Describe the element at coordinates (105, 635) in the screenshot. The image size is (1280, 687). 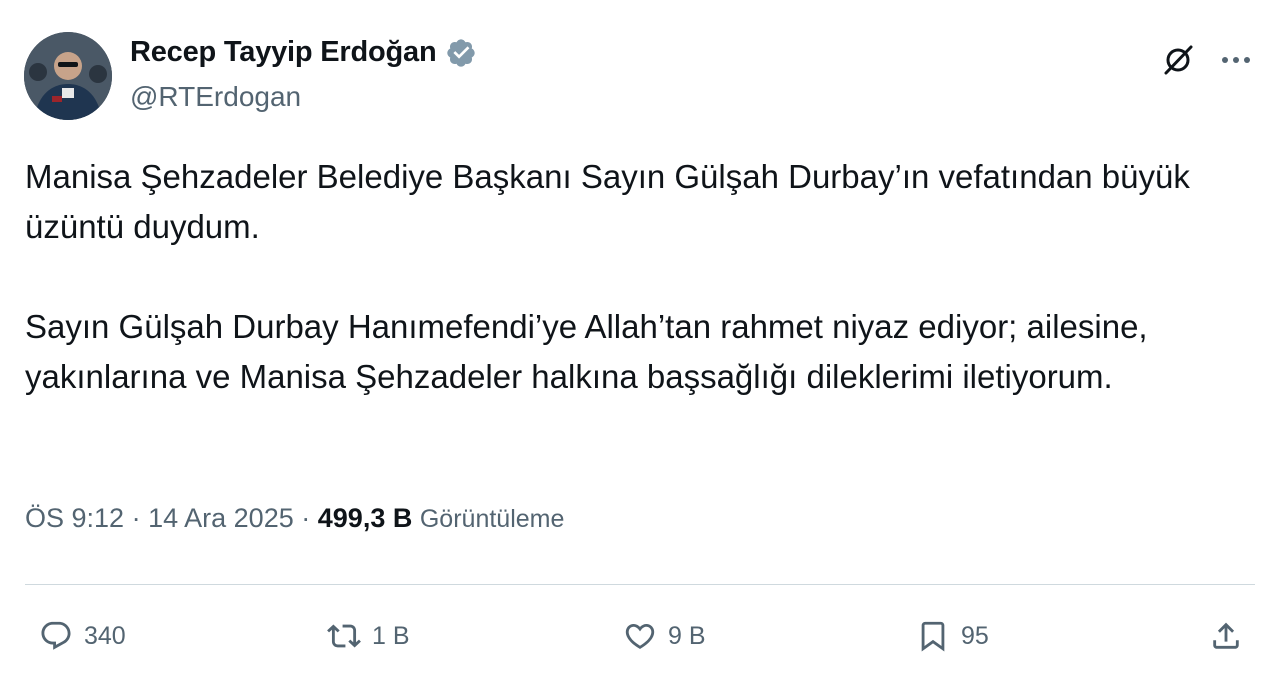
I see `reply-count: 340` at that location.